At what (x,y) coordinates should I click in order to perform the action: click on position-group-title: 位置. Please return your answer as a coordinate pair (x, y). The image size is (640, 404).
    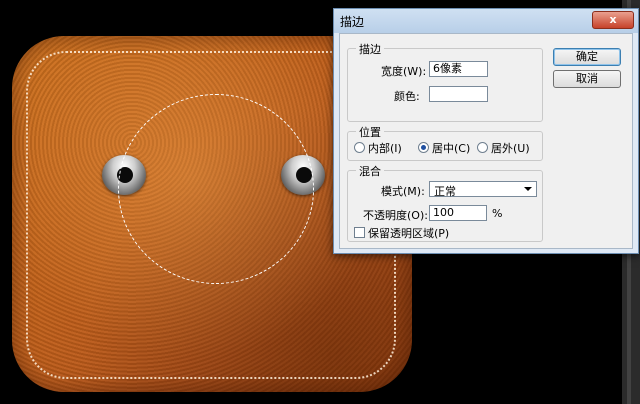
    Looking at the image, I should click on (370, 132).